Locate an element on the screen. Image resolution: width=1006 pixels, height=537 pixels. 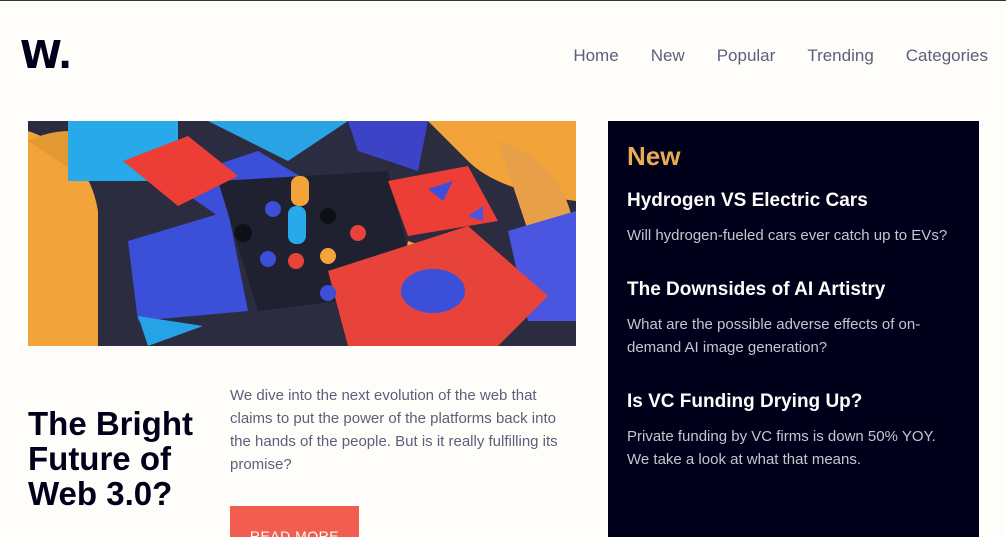
nav-home: Home is located at coordinates (595, 56).